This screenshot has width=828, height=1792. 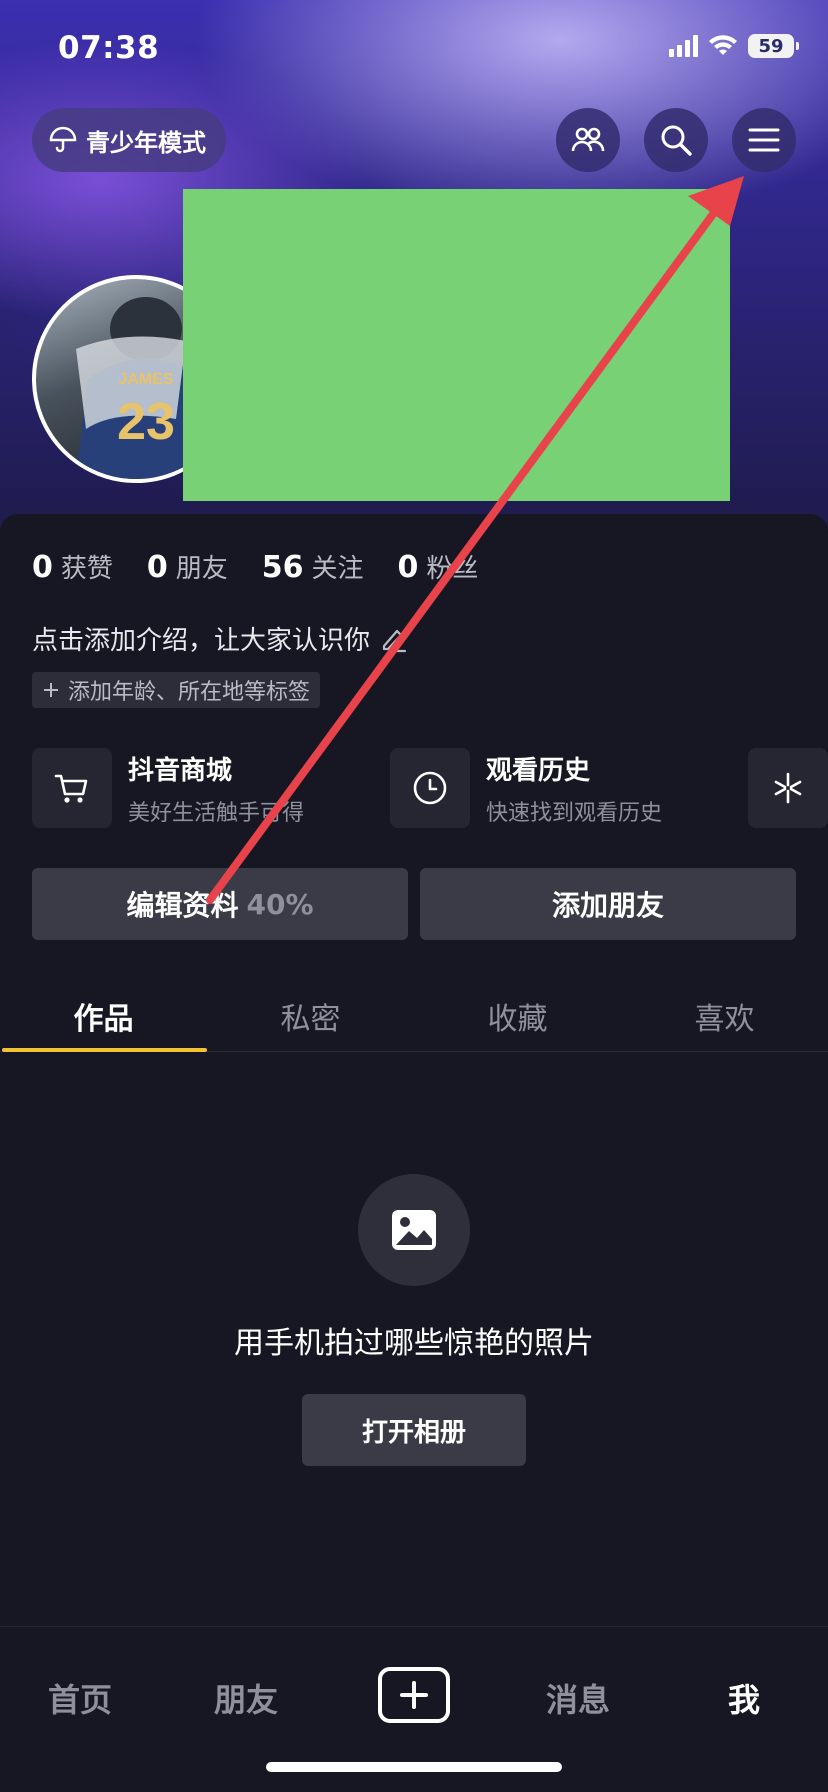 I want to click on shortcut-watch-history: 观看历史 快速找到观看历史, so click(x=526, y=788).